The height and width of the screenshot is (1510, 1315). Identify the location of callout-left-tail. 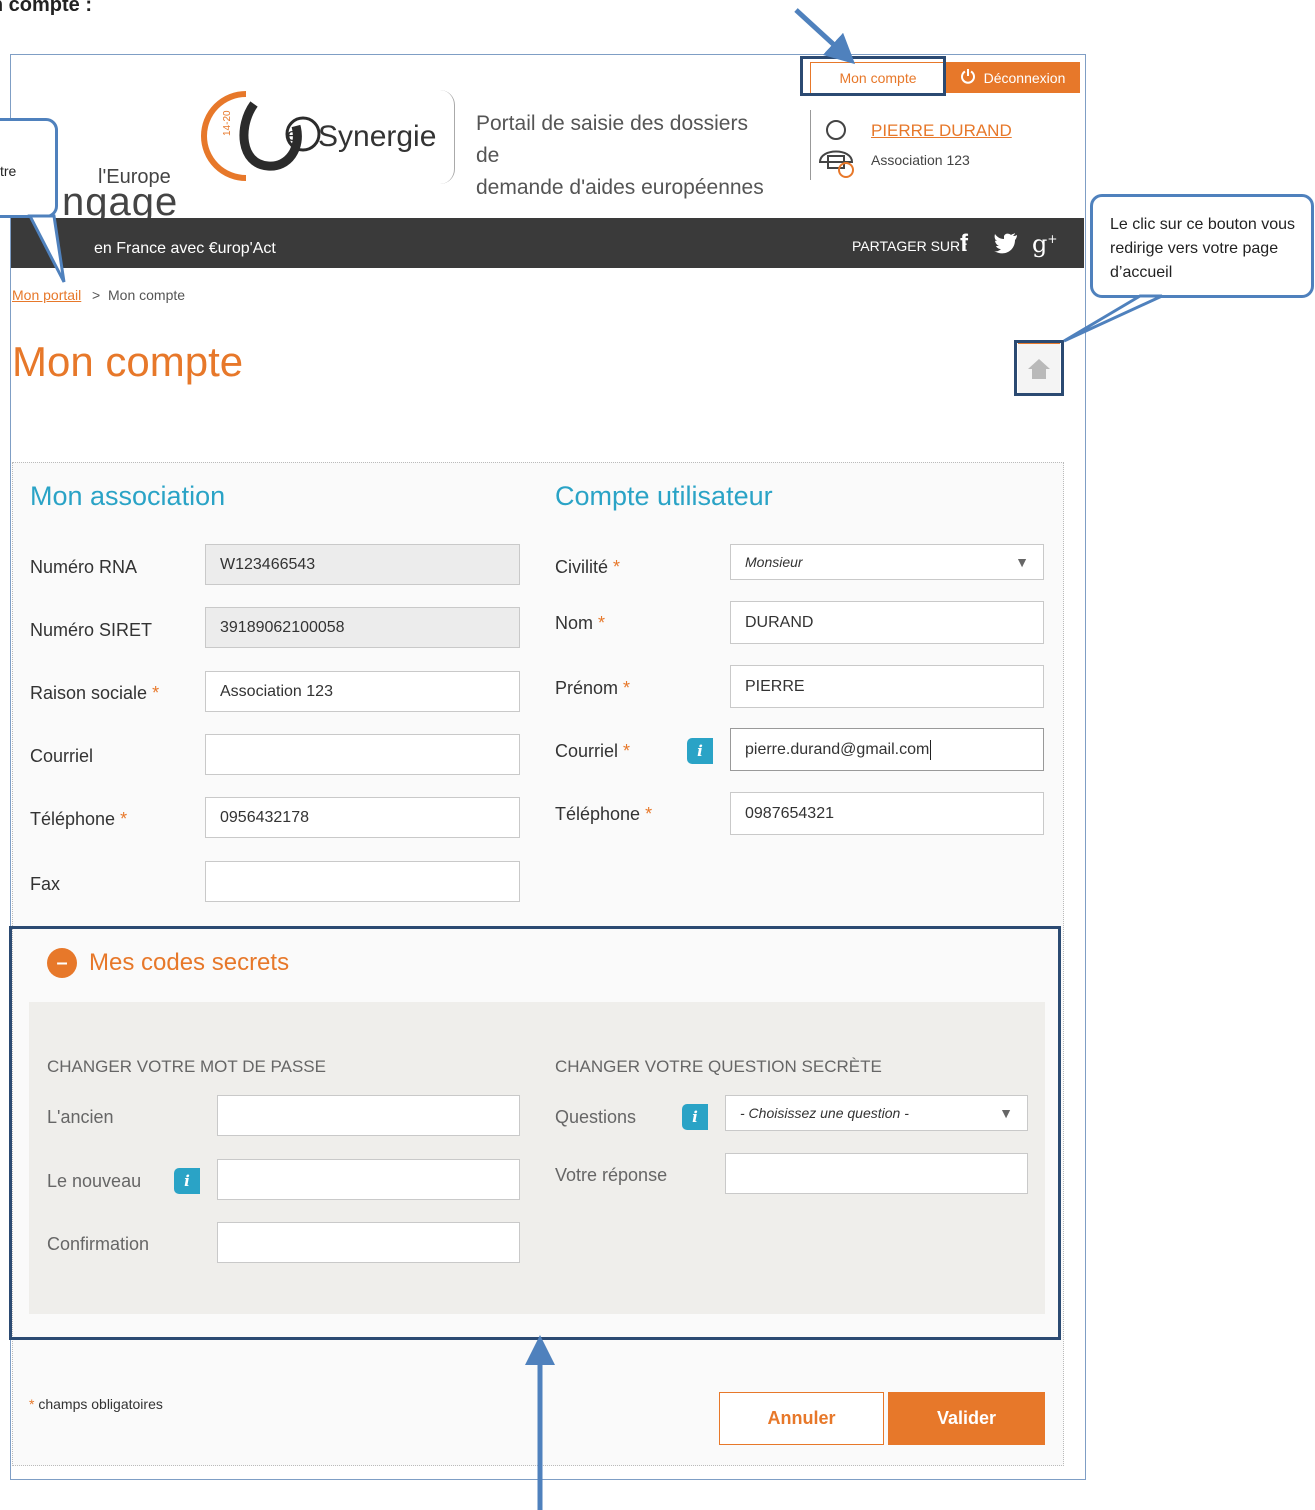
(46, 248).